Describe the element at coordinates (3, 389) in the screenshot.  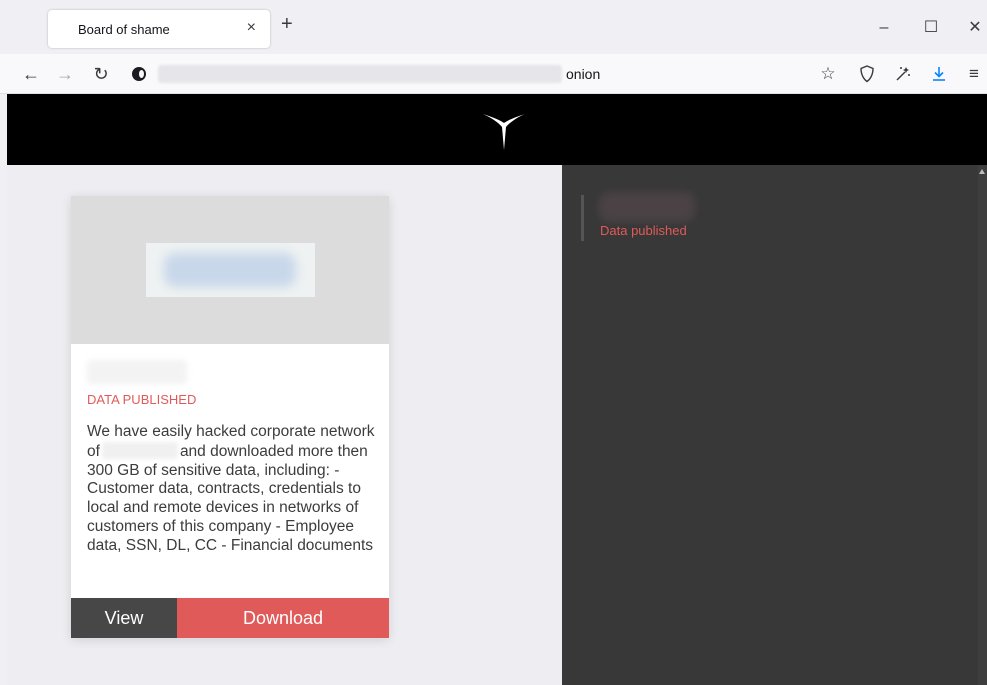
I see `window-left-edge` at that location.